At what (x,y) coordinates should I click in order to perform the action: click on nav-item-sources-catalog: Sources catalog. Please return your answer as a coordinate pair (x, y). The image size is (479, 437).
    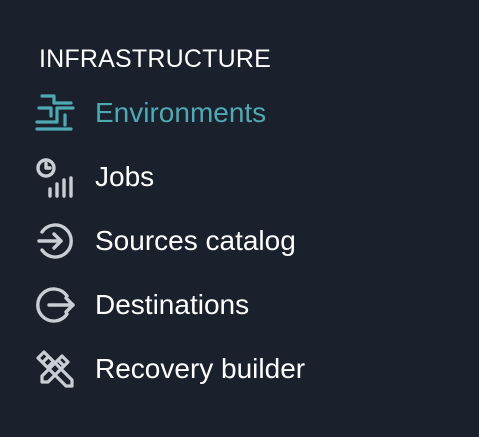
    Looking at the image, I should click on (240, 241).